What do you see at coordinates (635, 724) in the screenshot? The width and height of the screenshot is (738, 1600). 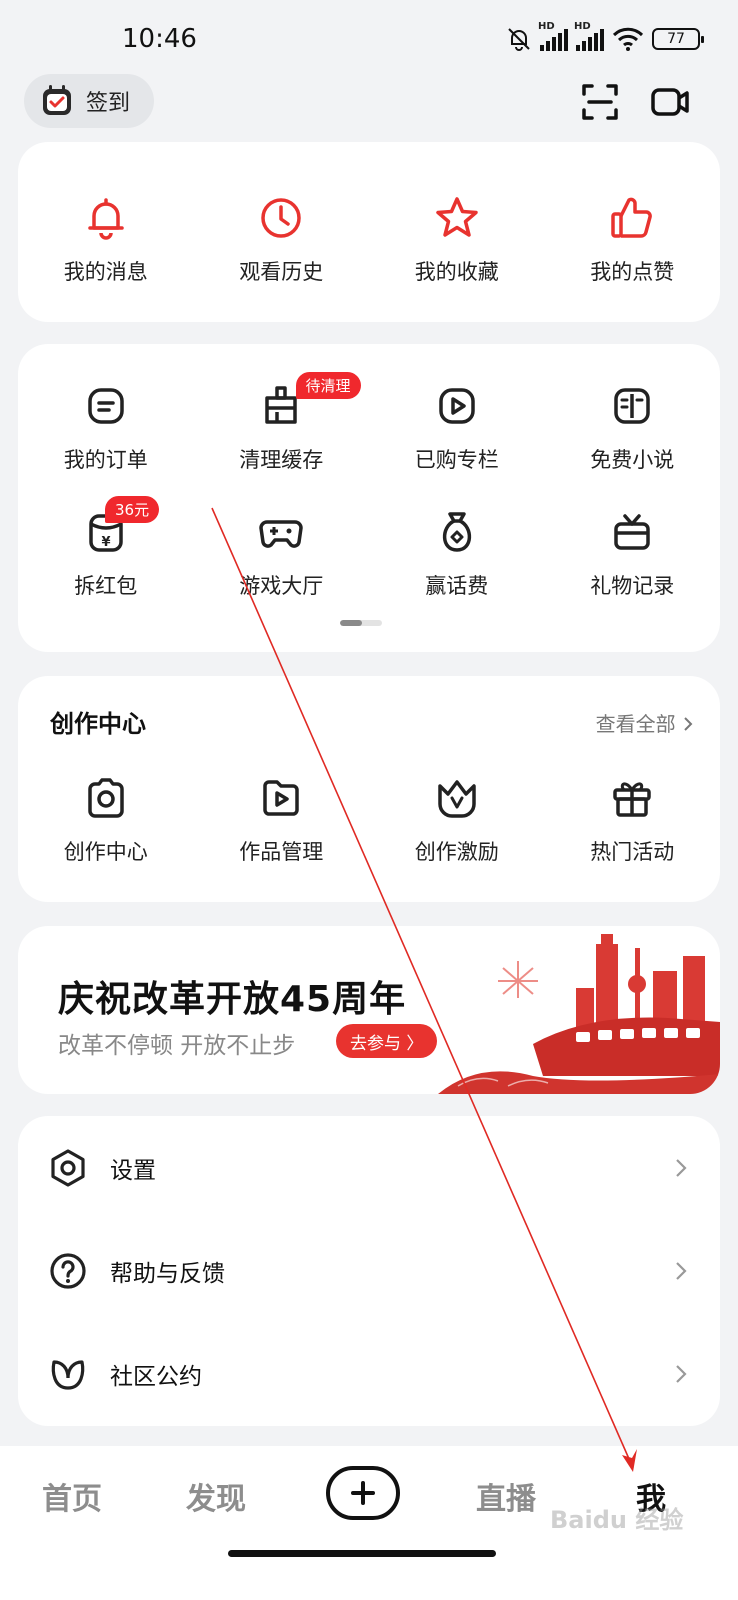 I see `view-all-label: 查看全部` at bounding box center [635, 724].